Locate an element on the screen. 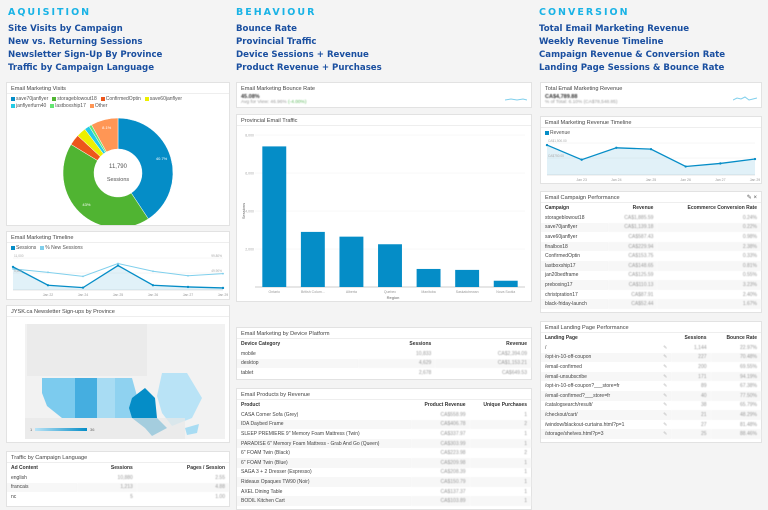 The image size is (768, 510). legend-item: janflyerfurn40 is located at coordinates (28, 106).